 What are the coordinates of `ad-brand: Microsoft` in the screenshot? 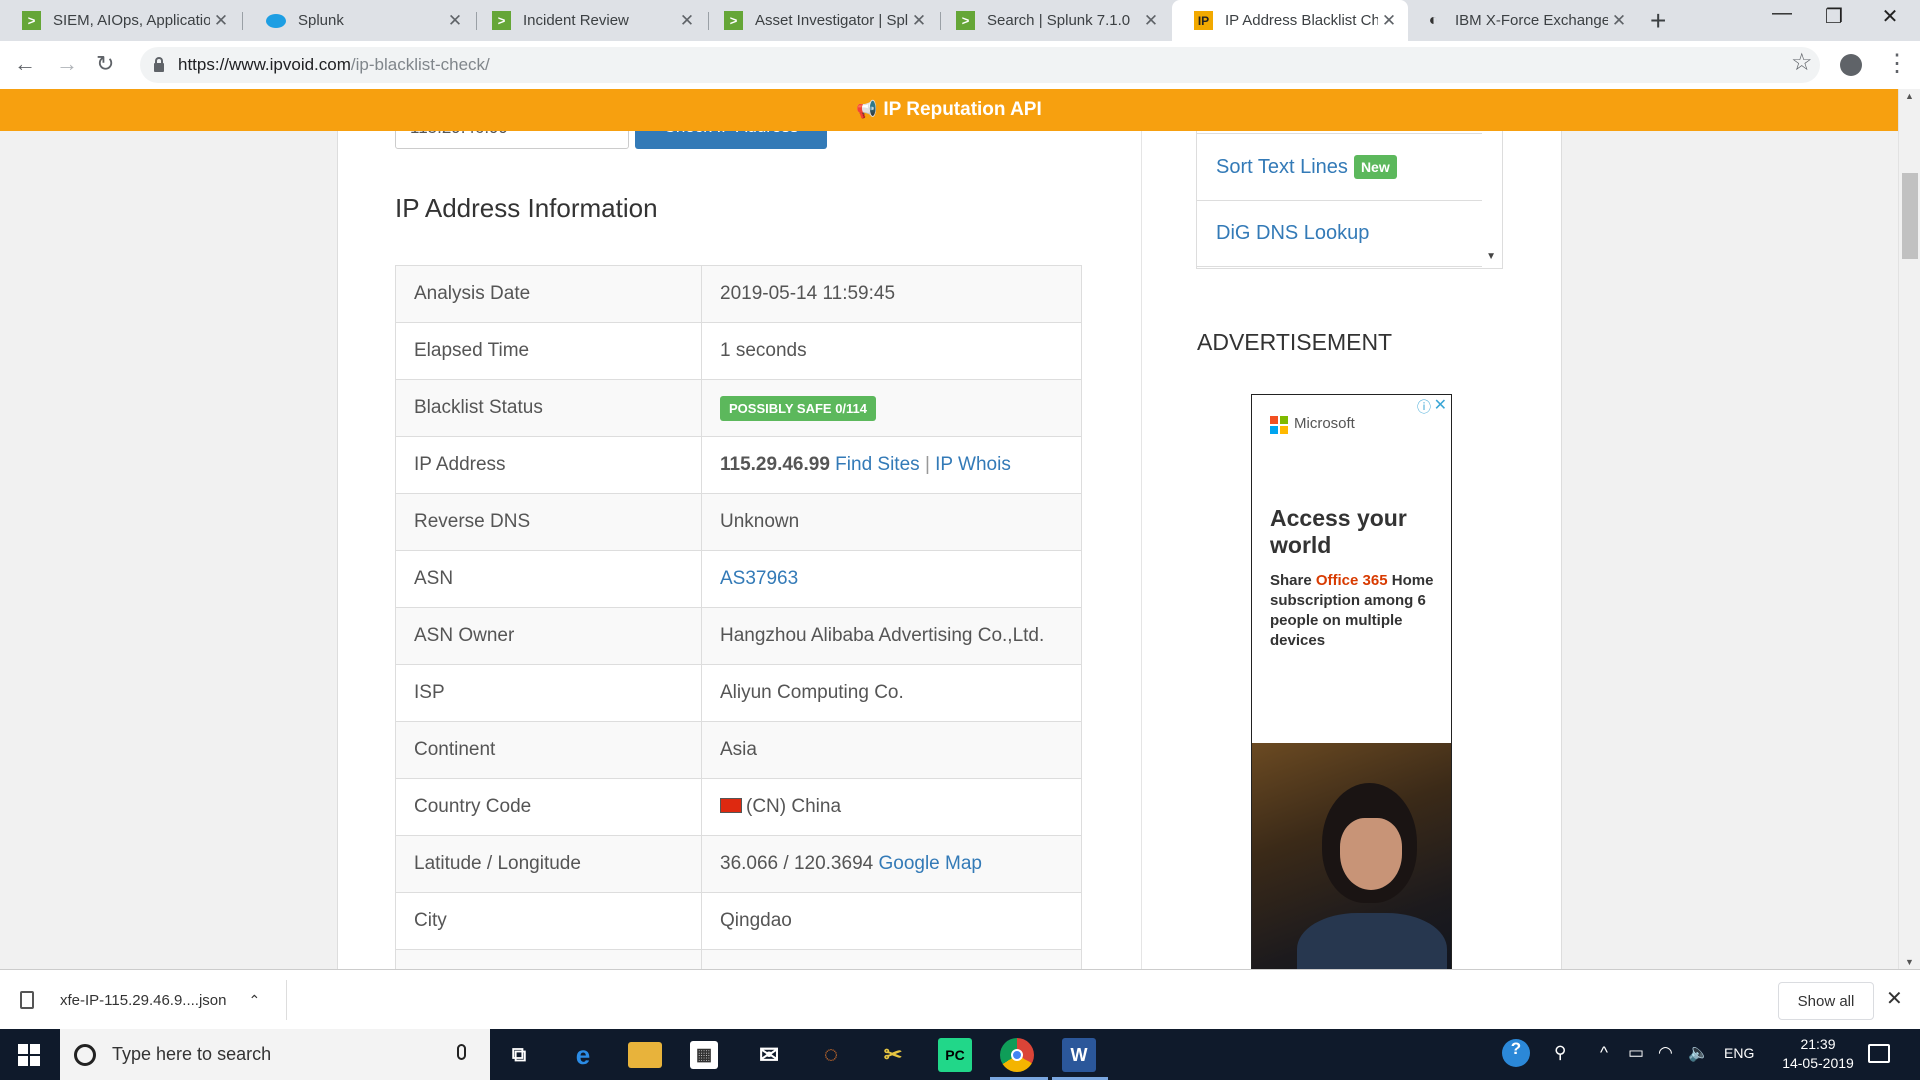 It's located at (1324, 423).